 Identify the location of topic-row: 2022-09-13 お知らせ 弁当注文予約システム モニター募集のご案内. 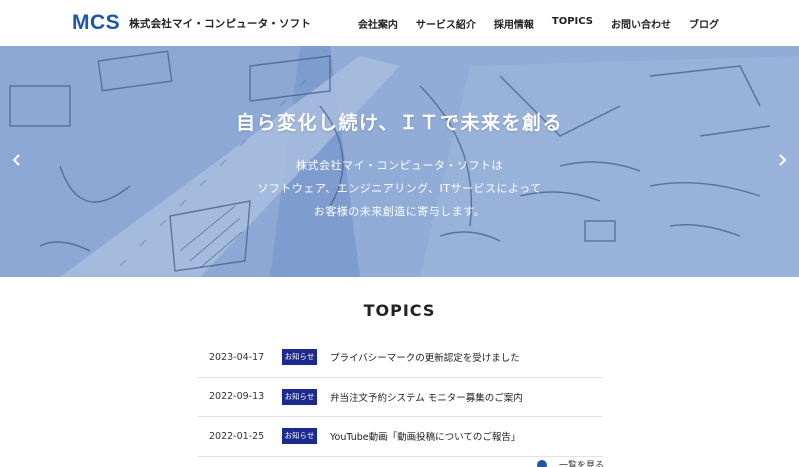
(400, 397).